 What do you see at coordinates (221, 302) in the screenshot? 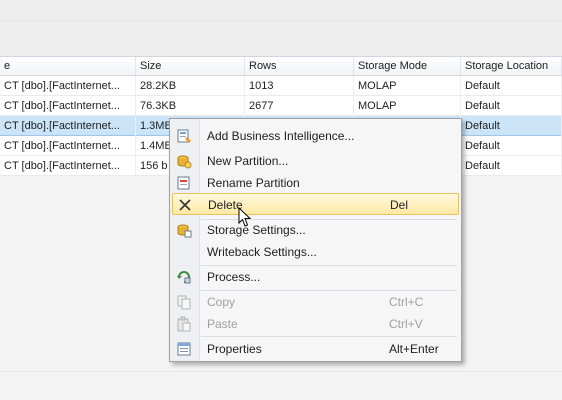
I see `menu-item-label: Copy` at bounding box center [221, 302].